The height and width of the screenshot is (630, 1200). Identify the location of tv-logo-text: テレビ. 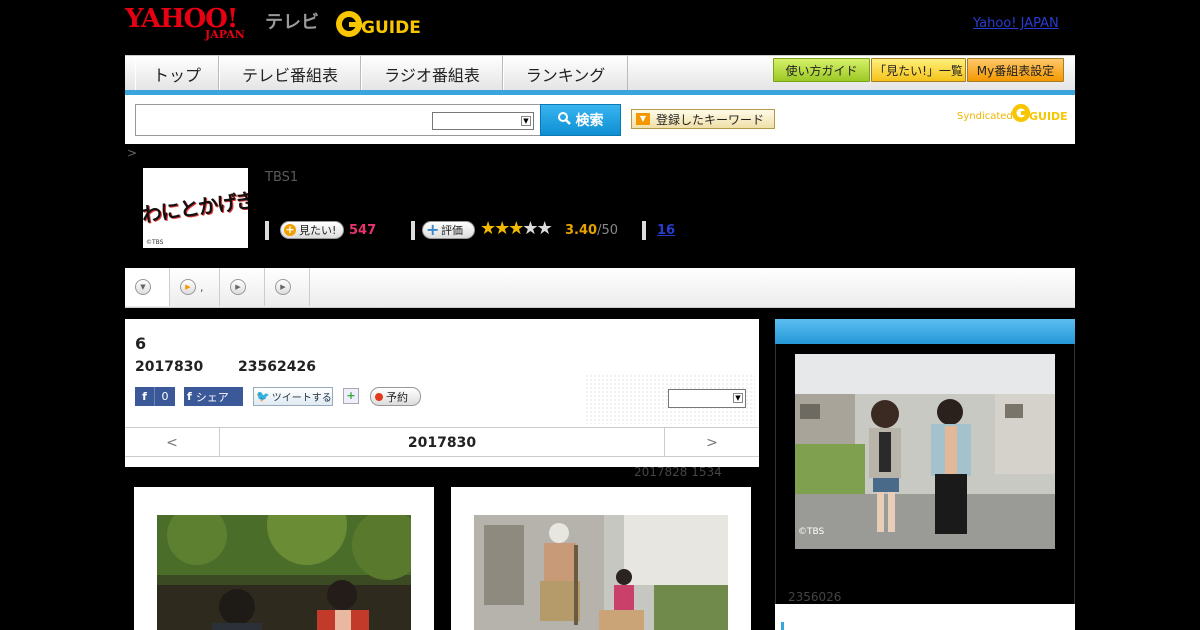
(292, 21).